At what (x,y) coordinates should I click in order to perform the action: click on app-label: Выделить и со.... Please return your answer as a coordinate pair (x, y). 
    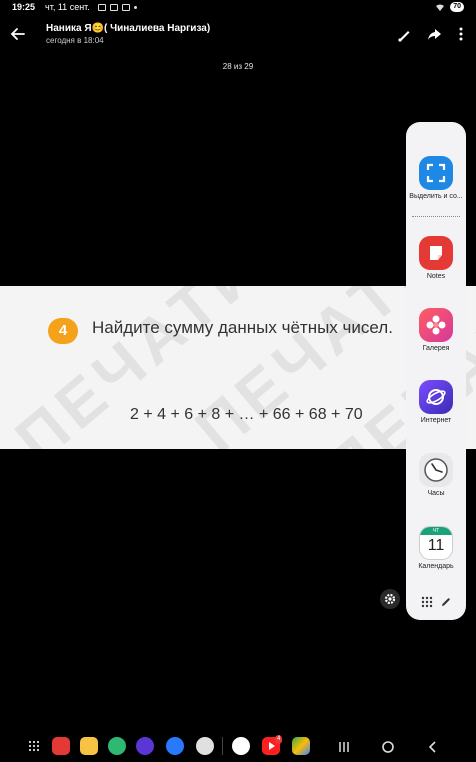
    Looking at the image, I should click on (436, 196).